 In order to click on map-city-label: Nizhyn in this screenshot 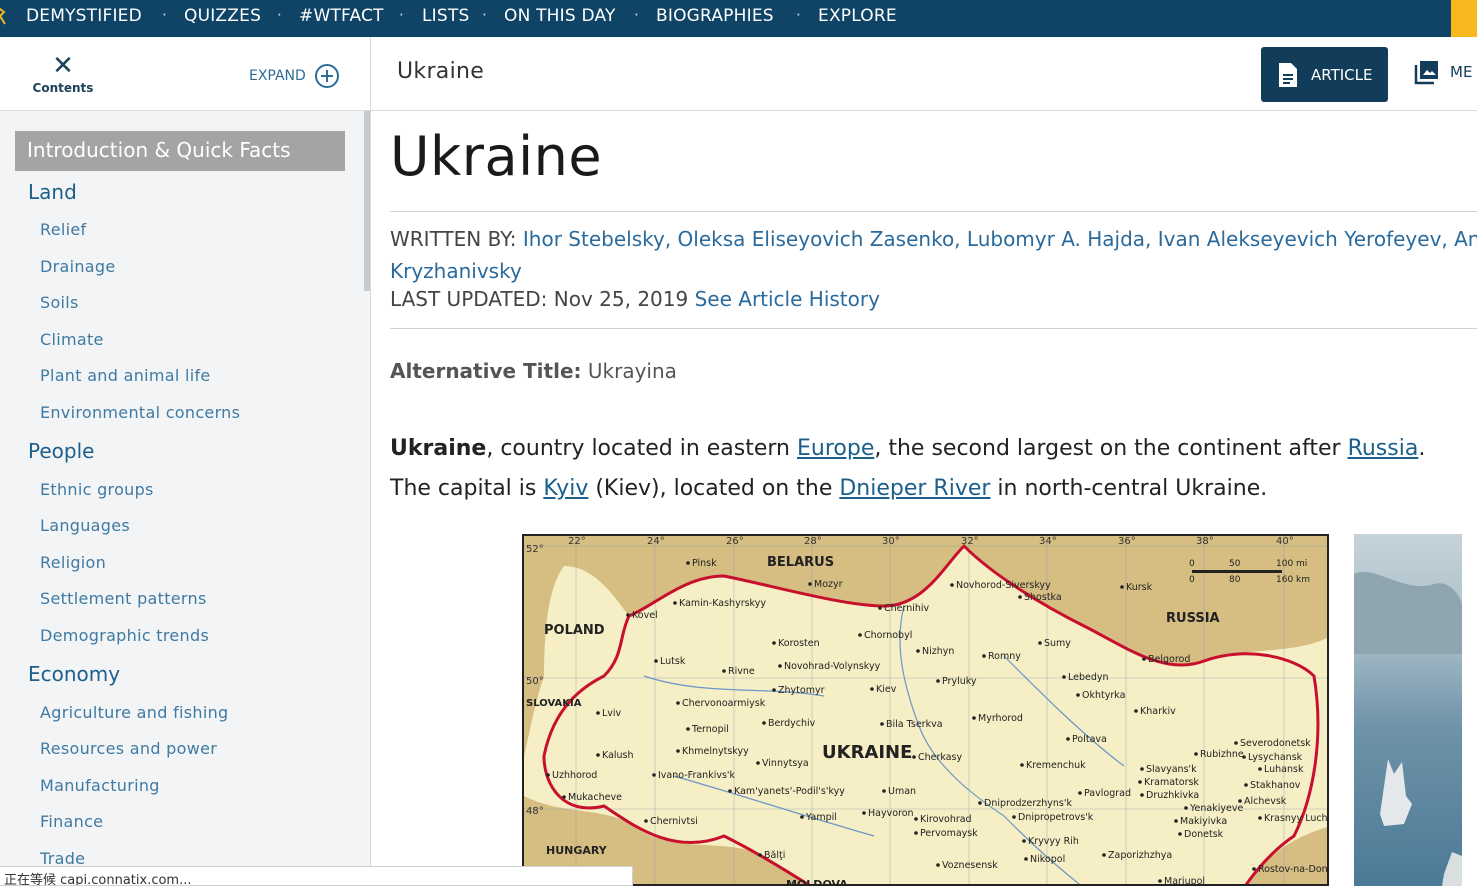, I will do `click(938, 651)`.